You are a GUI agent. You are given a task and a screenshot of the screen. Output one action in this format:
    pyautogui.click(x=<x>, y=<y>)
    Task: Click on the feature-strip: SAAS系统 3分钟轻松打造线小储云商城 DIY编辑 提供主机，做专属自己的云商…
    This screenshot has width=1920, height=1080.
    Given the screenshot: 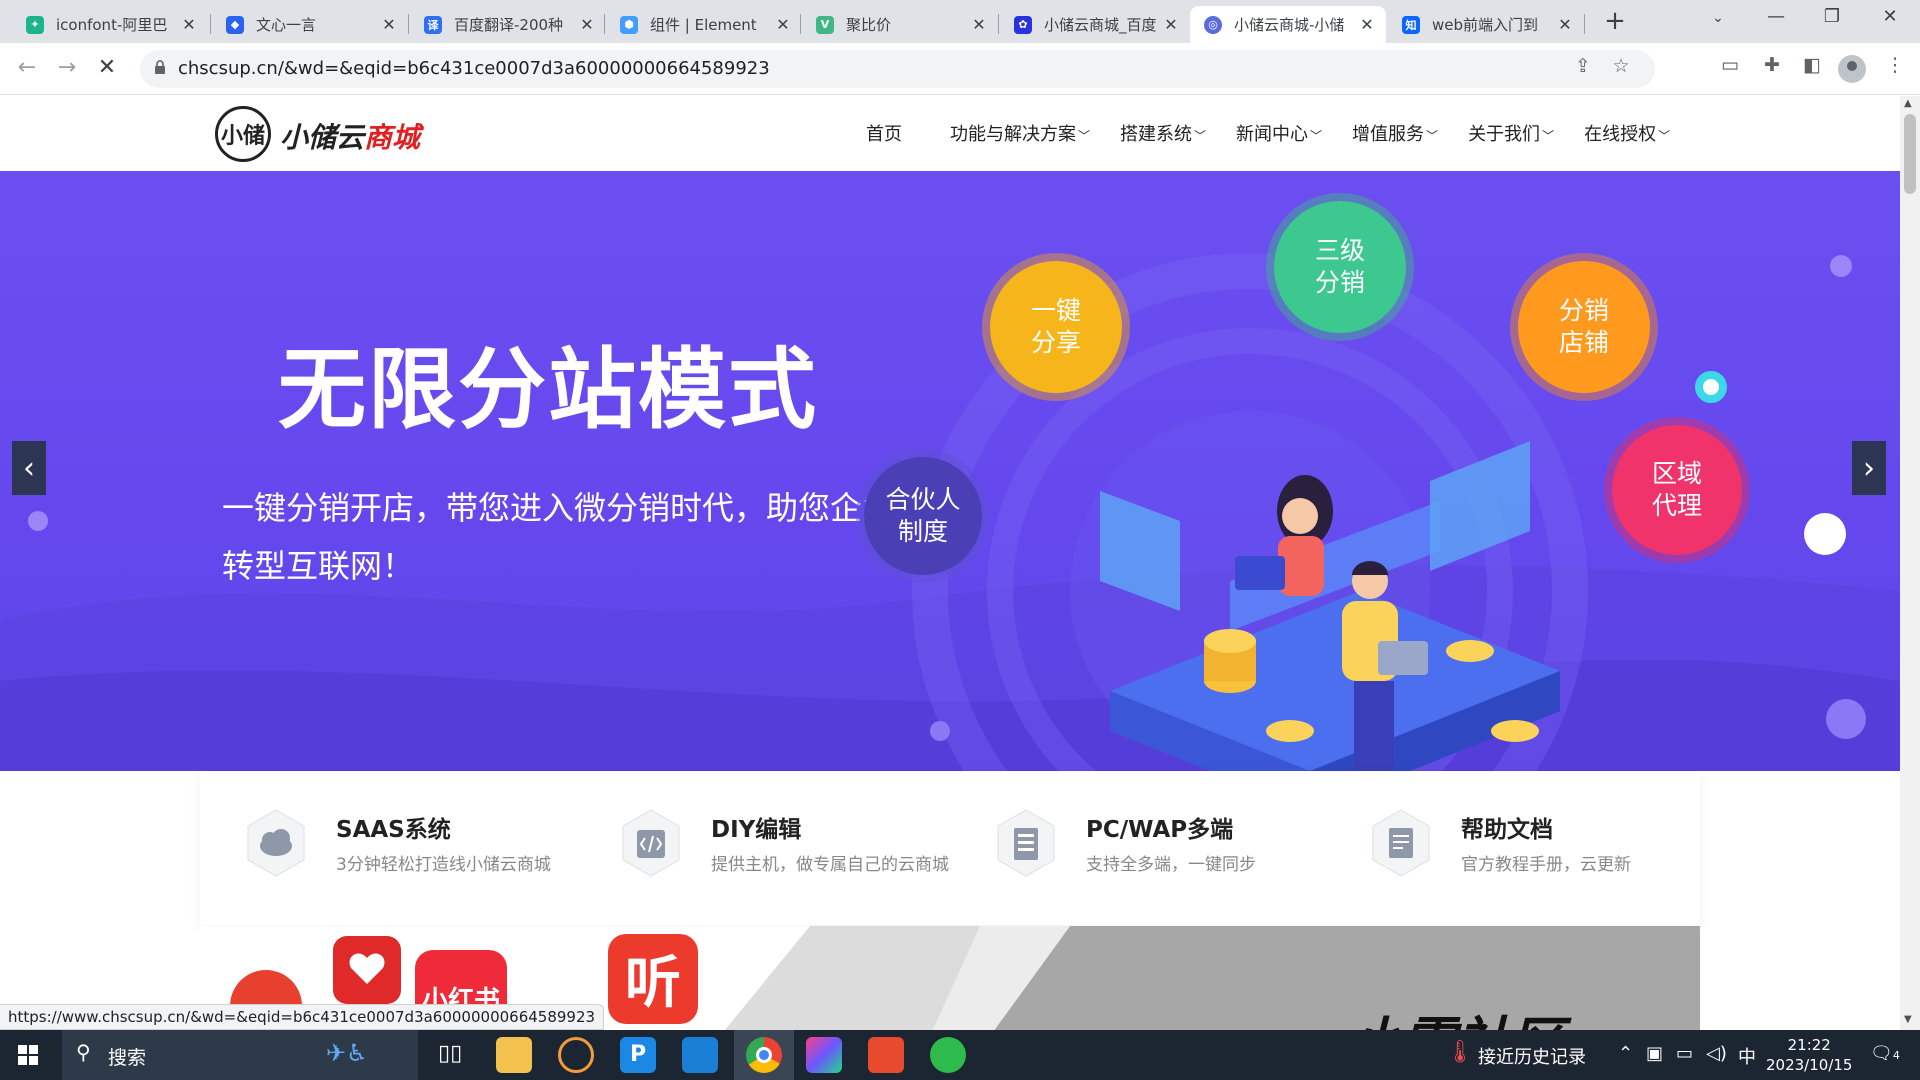 What is the action you would take?
    pyautogui.click(x=950, y=848)
    